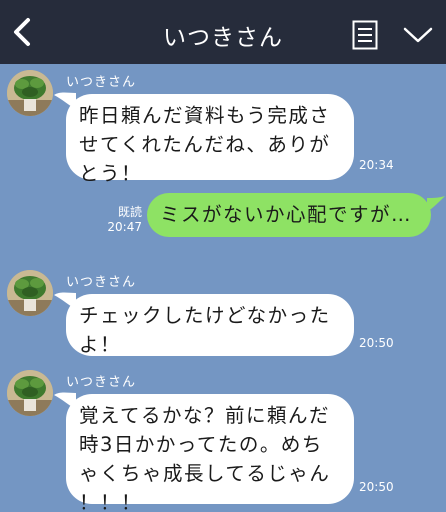 This screenshot has width=446, height=512. What do you see at coordinates (223, 38) in the screenshot?
I see `chat-title: いつきさん` at bounding box center [223, 38].